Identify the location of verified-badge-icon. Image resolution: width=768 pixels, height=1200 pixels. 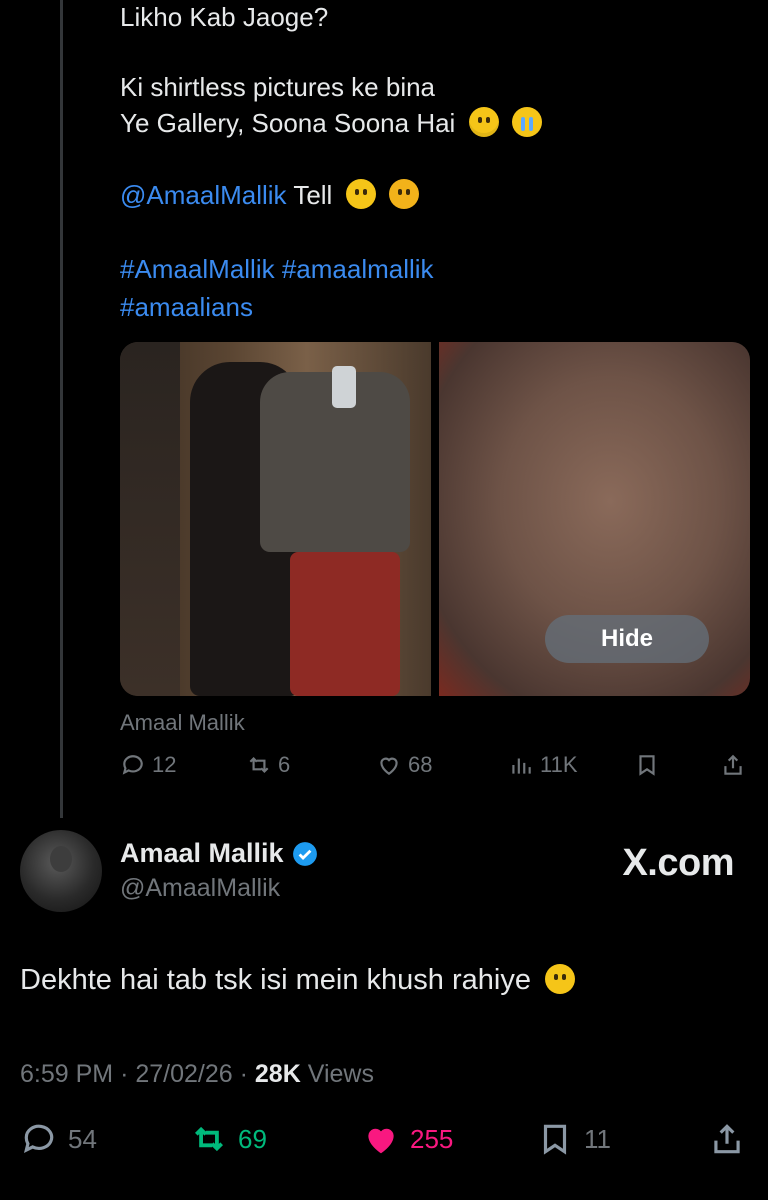
(304, 853).